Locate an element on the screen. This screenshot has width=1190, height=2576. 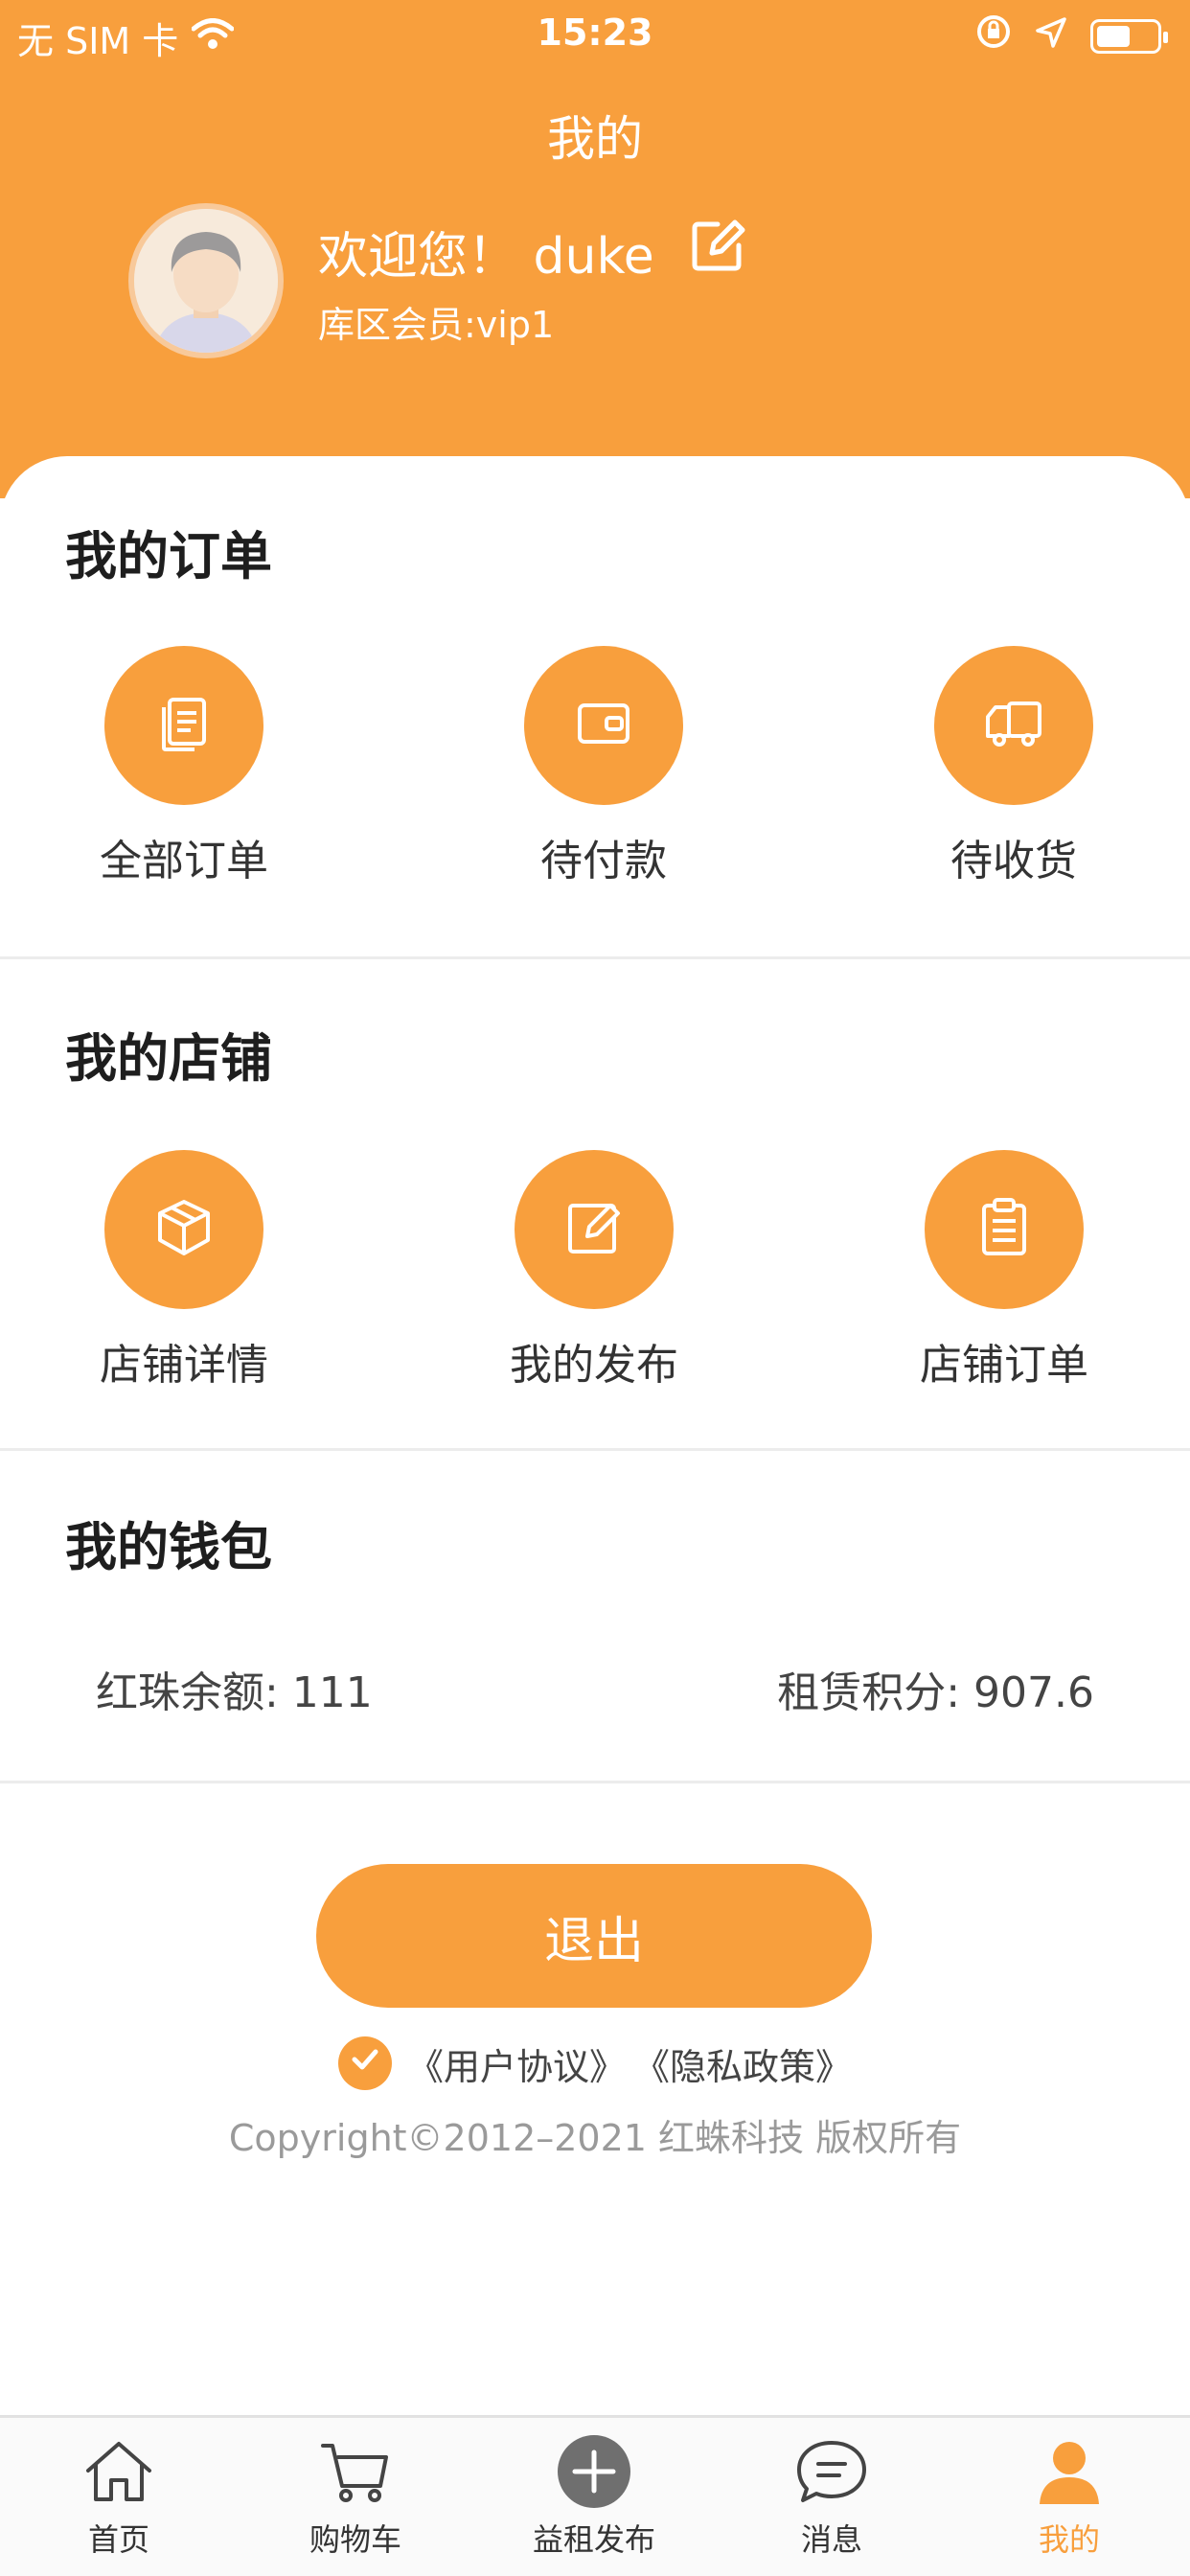
privacy-policy-link: 《隐私政策》 is located at coordinates (743, 2064).